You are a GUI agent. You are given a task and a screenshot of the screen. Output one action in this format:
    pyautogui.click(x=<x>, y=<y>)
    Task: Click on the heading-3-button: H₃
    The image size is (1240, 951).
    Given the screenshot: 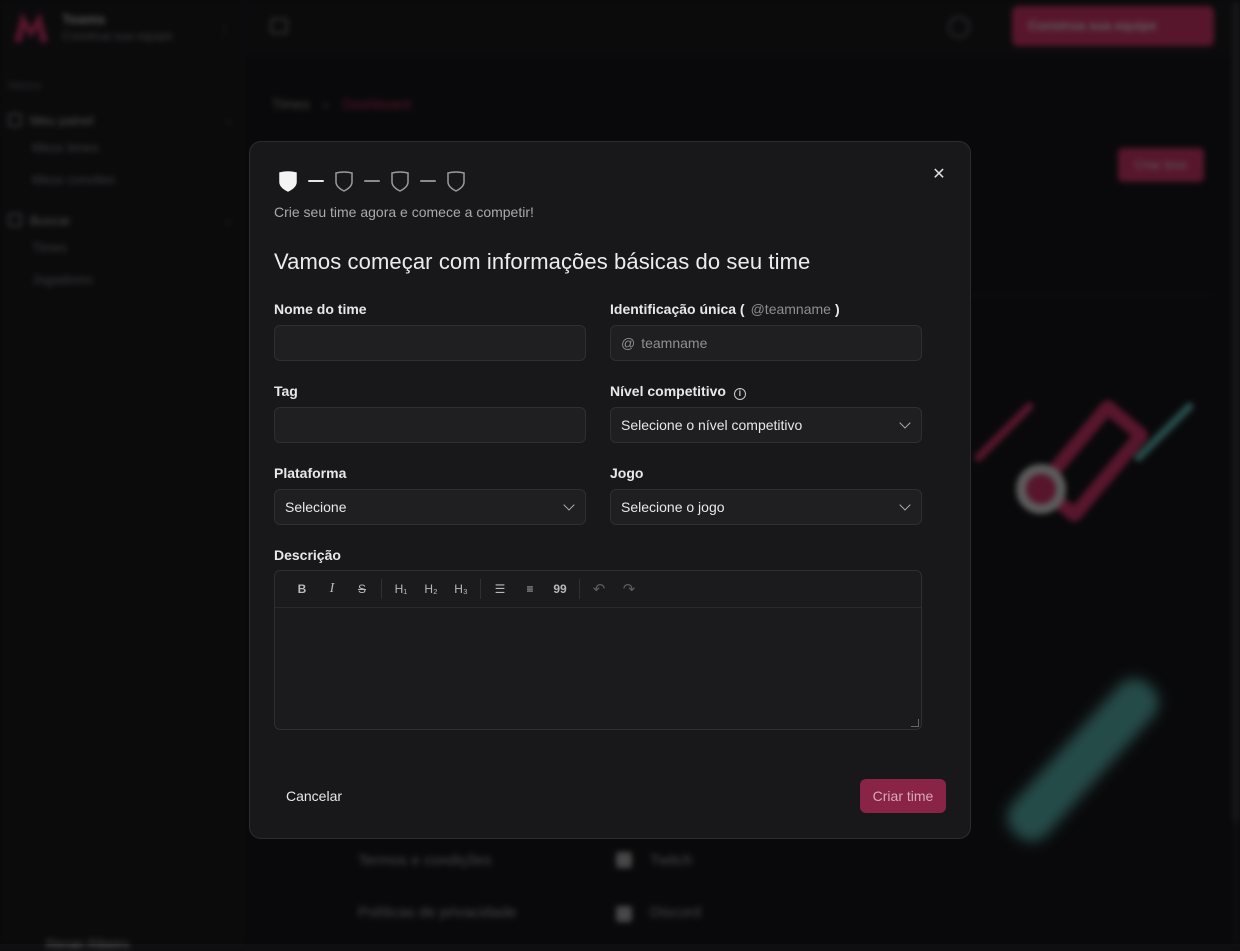 What is the action you would take?
    pyautogui.click(x=461, y=589)
    